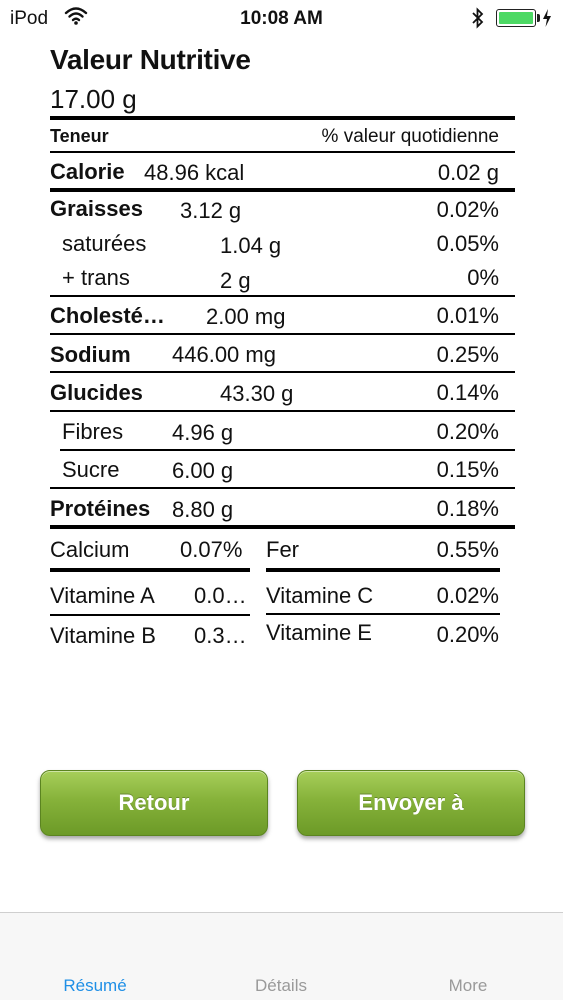  What do you see at coordinates (281, 956) in the screenshot?
I see `tab-bar: Résumé Détails More` at bounding box center [281, 956].